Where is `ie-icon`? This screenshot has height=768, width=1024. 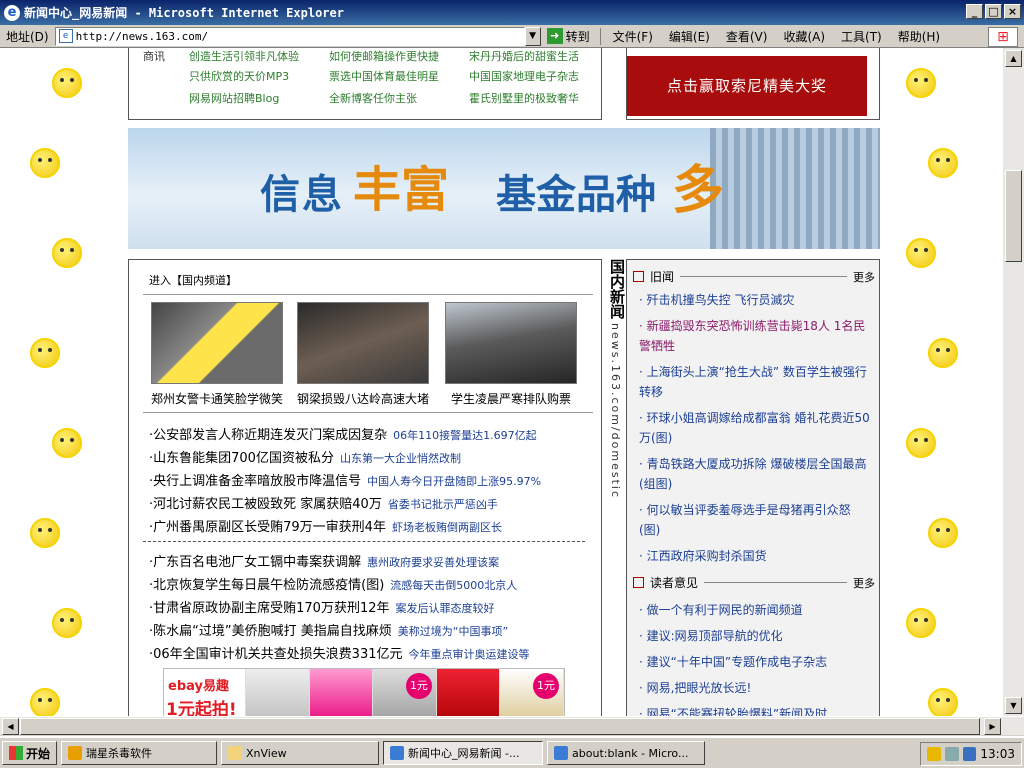 ie-icon is located at coordinates (561, 753).